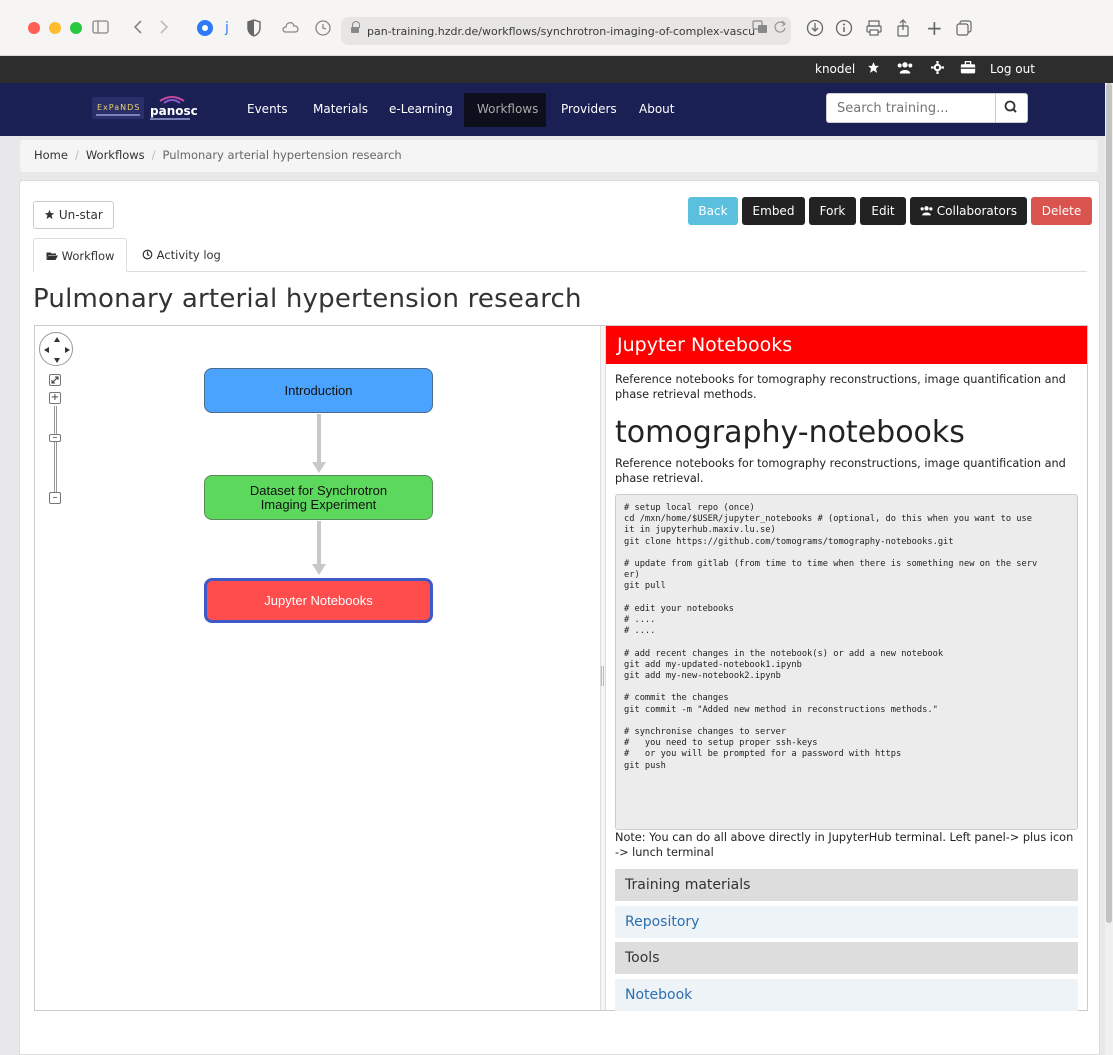  Describe the element at coordinates (780, 29) in the screenshot. I see `reload-icon` at that location.